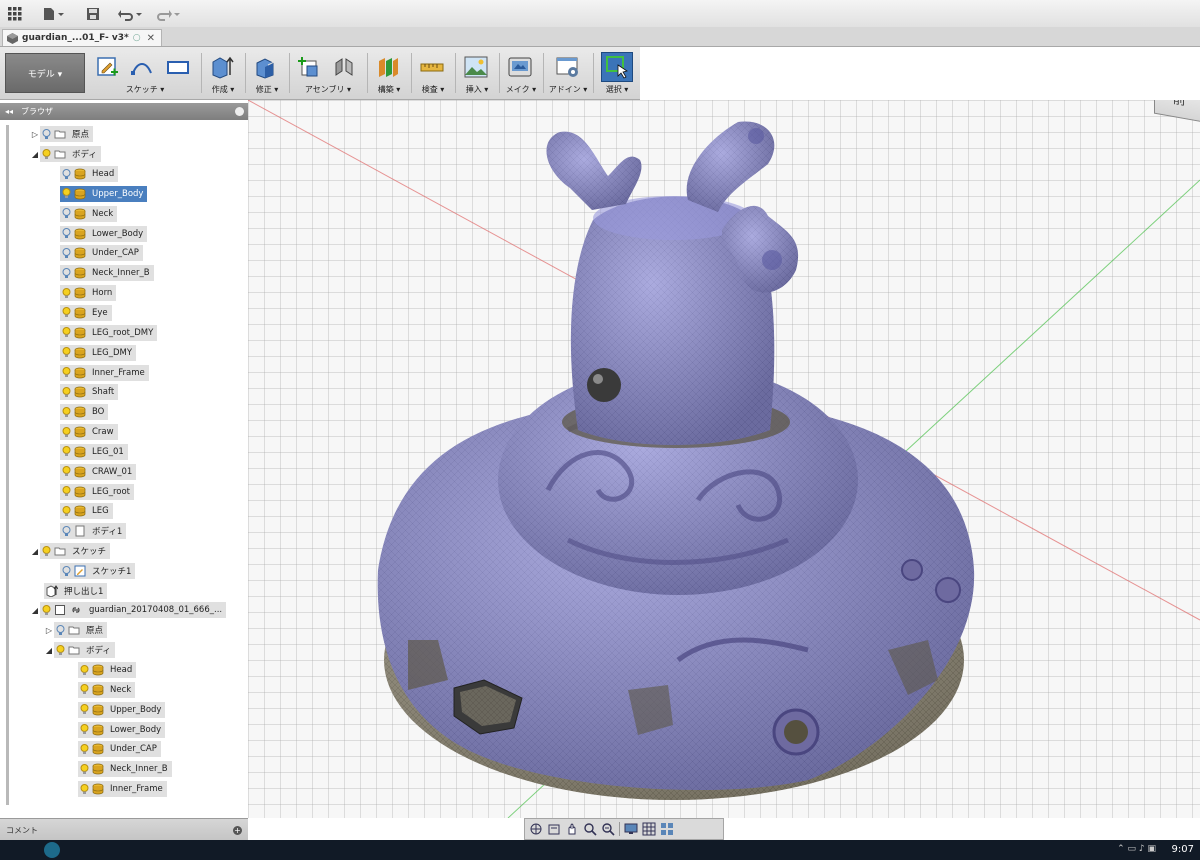  I want to click on tree-linked-origin-folder: ▷ 原点, so click(76, 630).